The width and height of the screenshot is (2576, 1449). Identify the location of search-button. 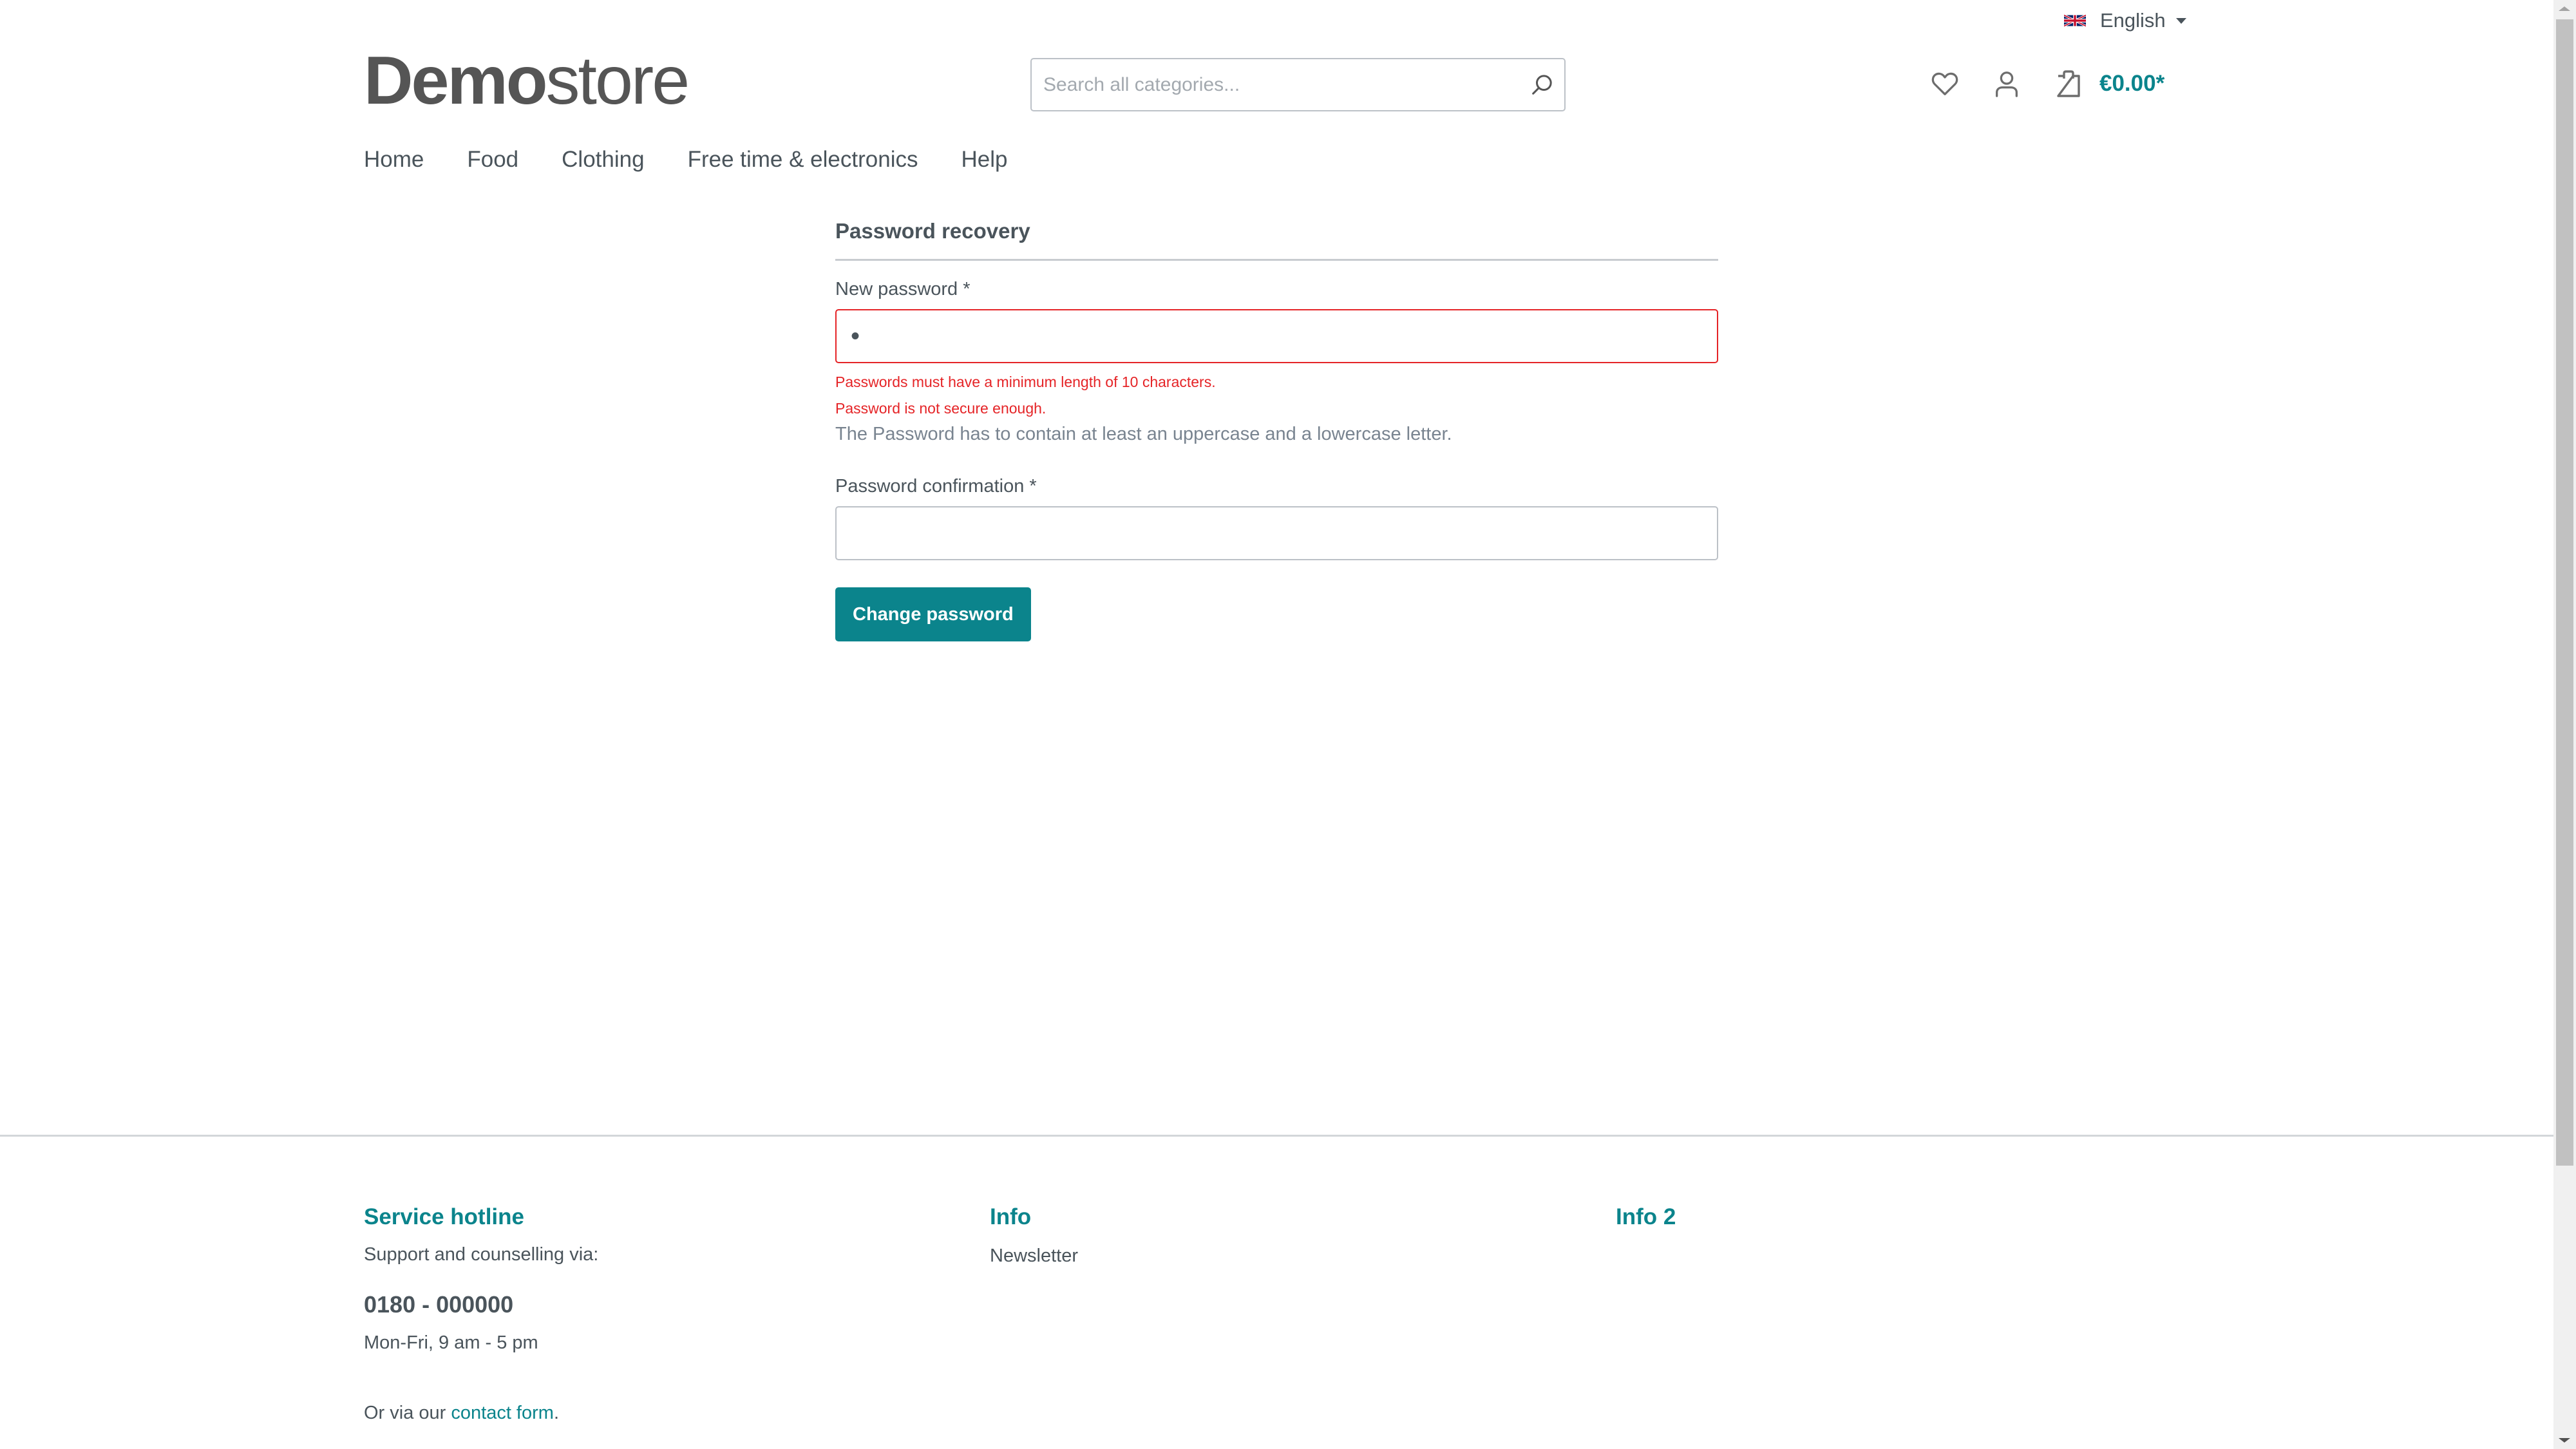
(1541, 84).